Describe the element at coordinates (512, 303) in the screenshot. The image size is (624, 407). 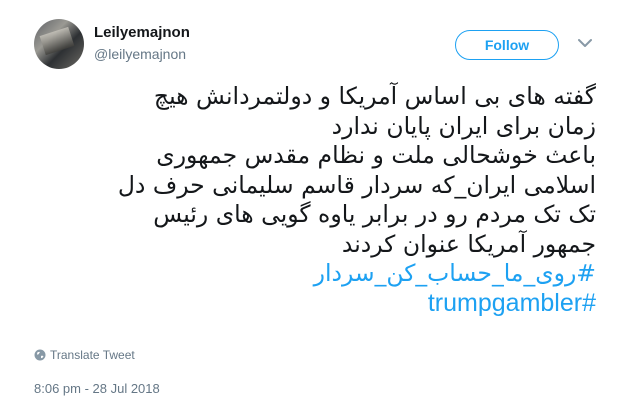
I see `hashtag-link: #trumpgambler` at that location.